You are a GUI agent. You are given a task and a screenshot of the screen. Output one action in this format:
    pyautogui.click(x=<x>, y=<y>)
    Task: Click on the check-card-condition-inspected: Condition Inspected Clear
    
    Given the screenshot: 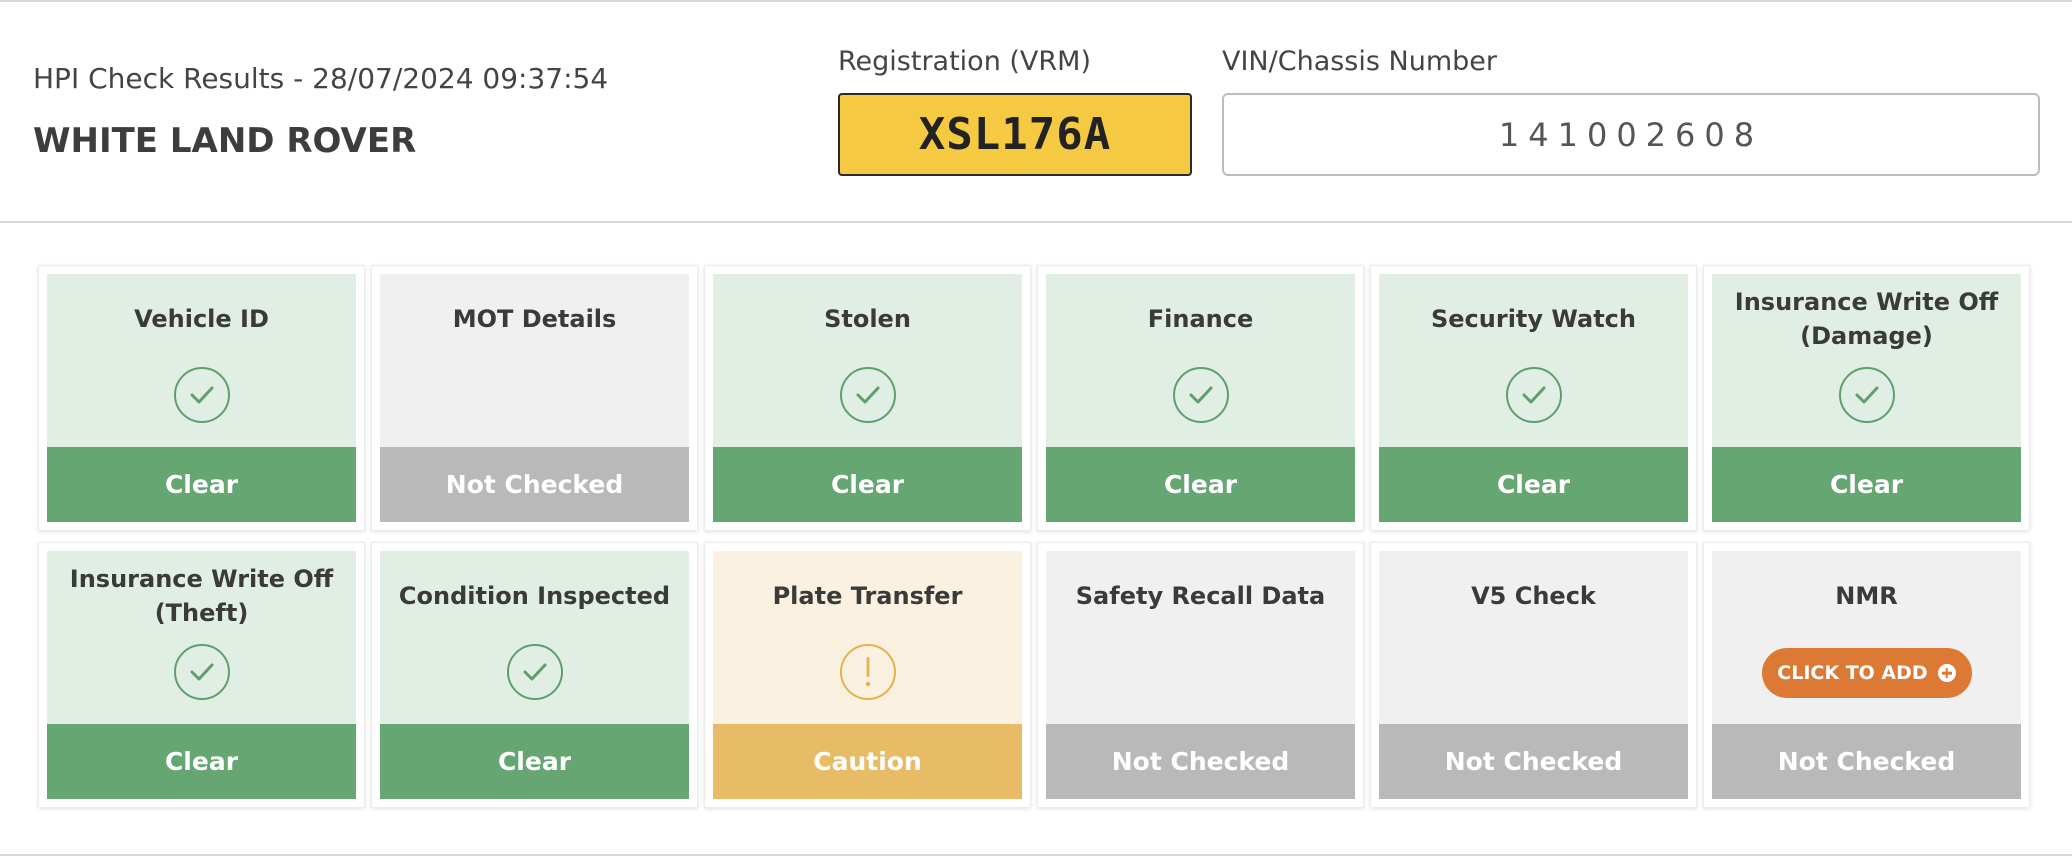 What is the action you would take?
    pyautogui.click(x=534, y=675)
    